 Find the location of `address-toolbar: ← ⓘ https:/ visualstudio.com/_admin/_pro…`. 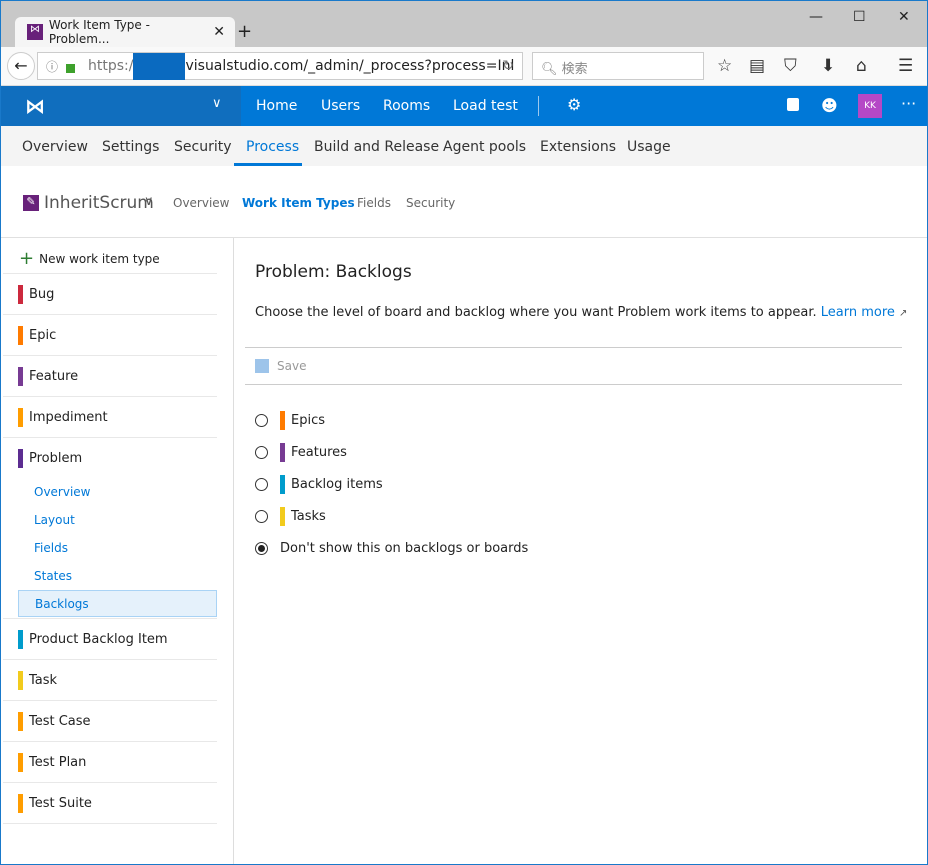

address-toolbar: ← ⓘ https:/ visualstudio.com/_admin/_pro… is located at coordinates (464, 66).